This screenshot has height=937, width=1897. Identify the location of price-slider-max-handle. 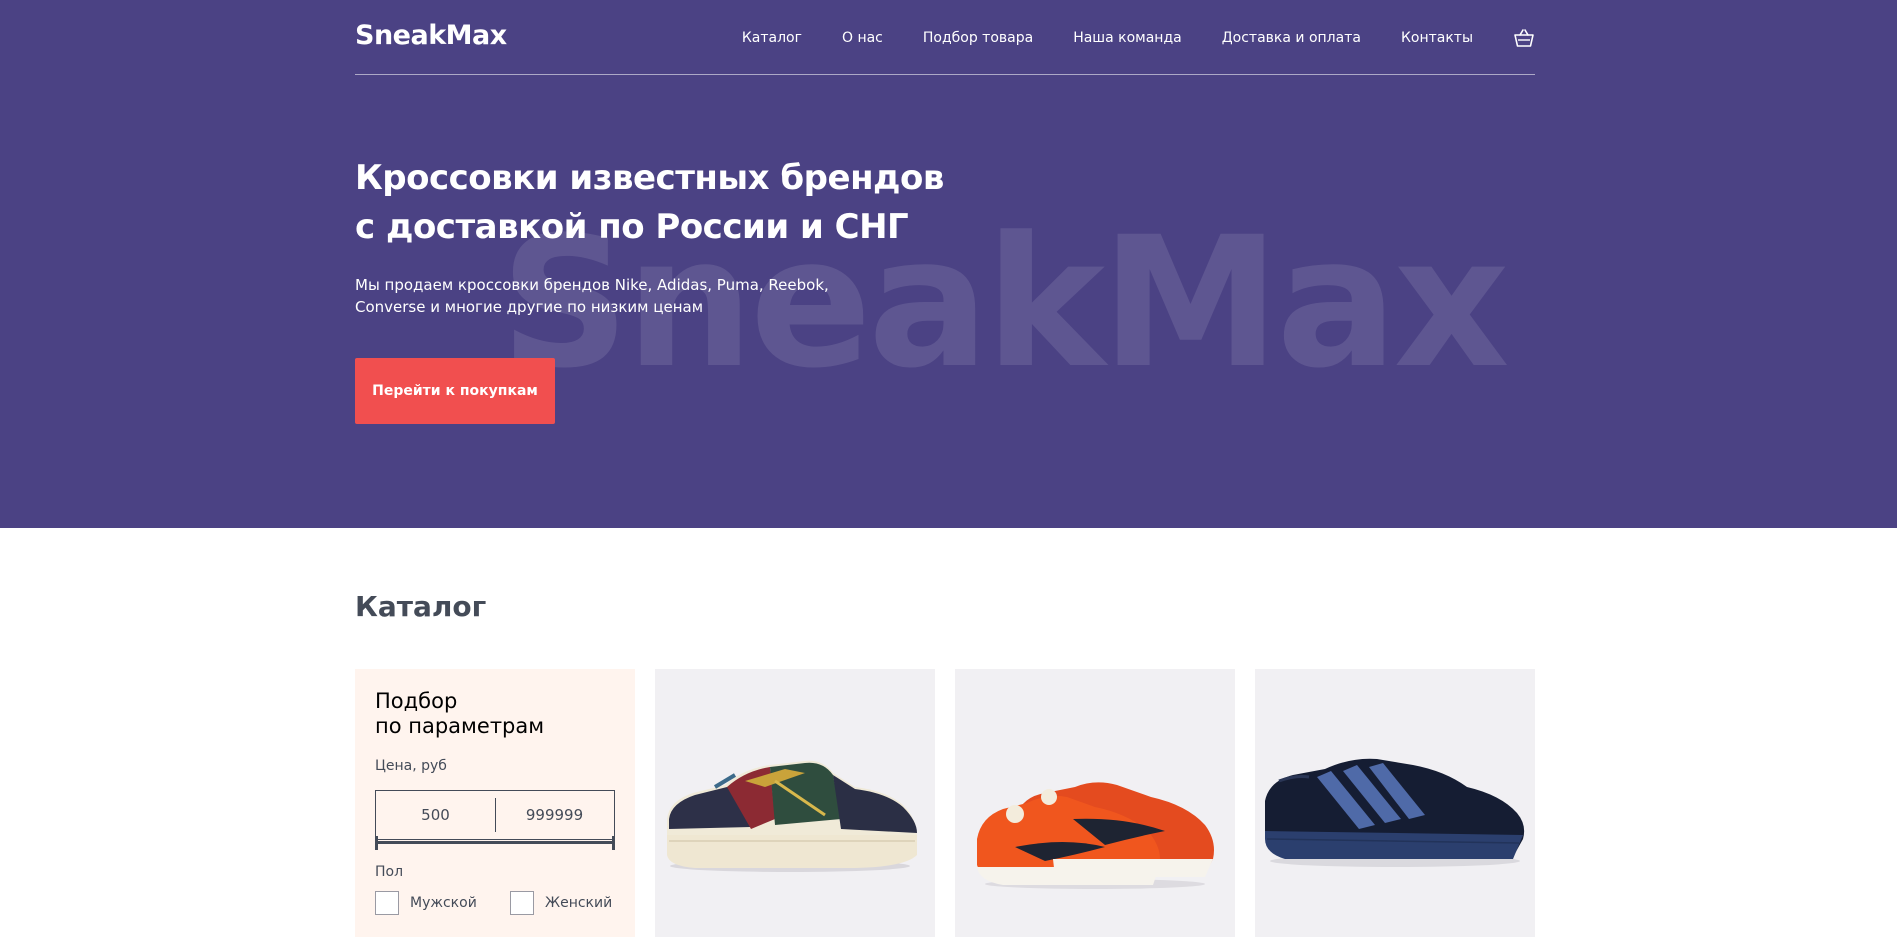
(613, 843).